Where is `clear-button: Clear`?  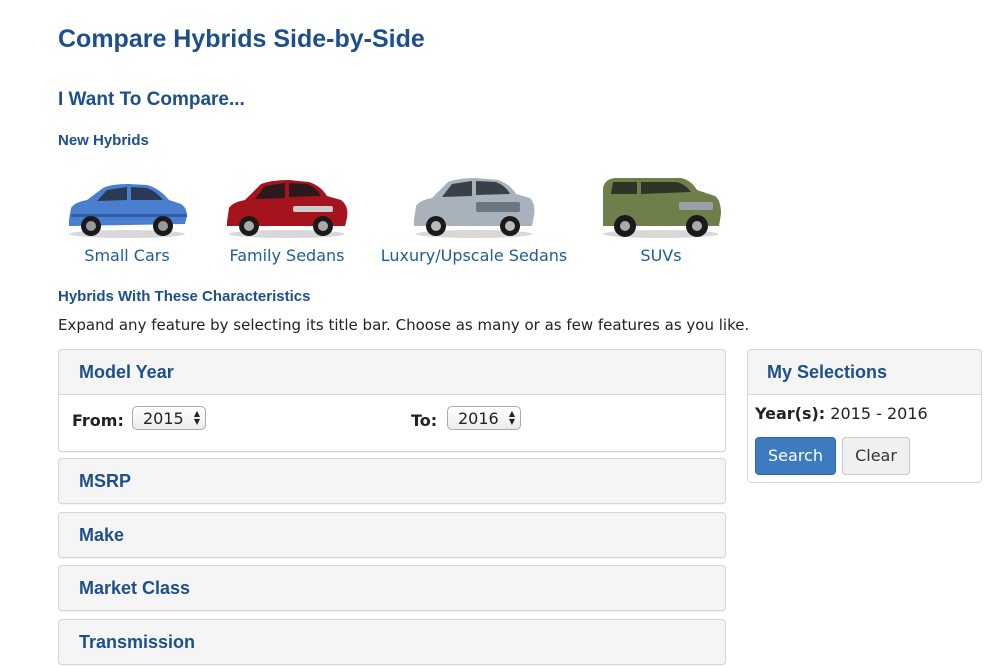
clear-button: Clear is located at coordinates (876, 456).